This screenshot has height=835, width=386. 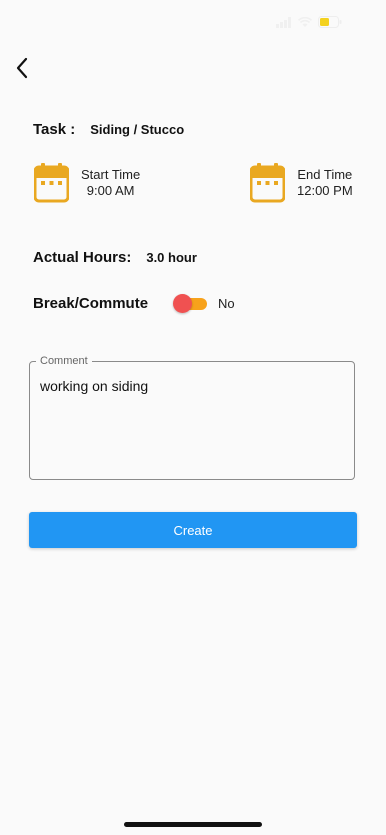 I want to click on actual-hours-row: Actual Hours: 3.0 hour, so click(x=115, y=257).